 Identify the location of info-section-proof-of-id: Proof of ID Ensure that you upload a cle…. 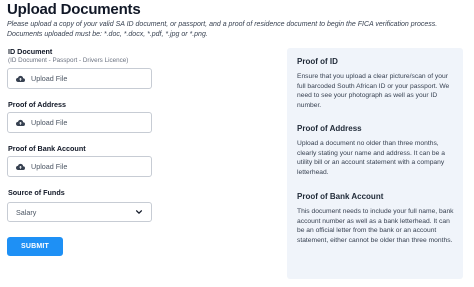
(376, 84).